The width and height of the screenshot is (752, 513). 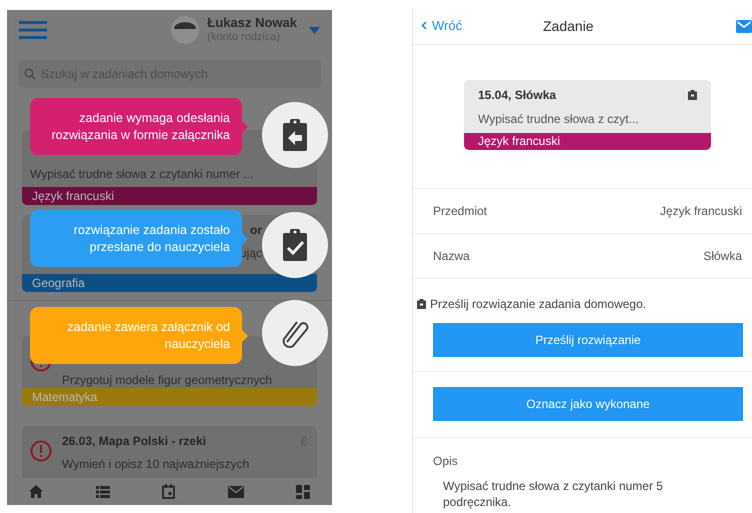 I want to click on user-name: Łukasz Nowak, so click(x=252, y=23).